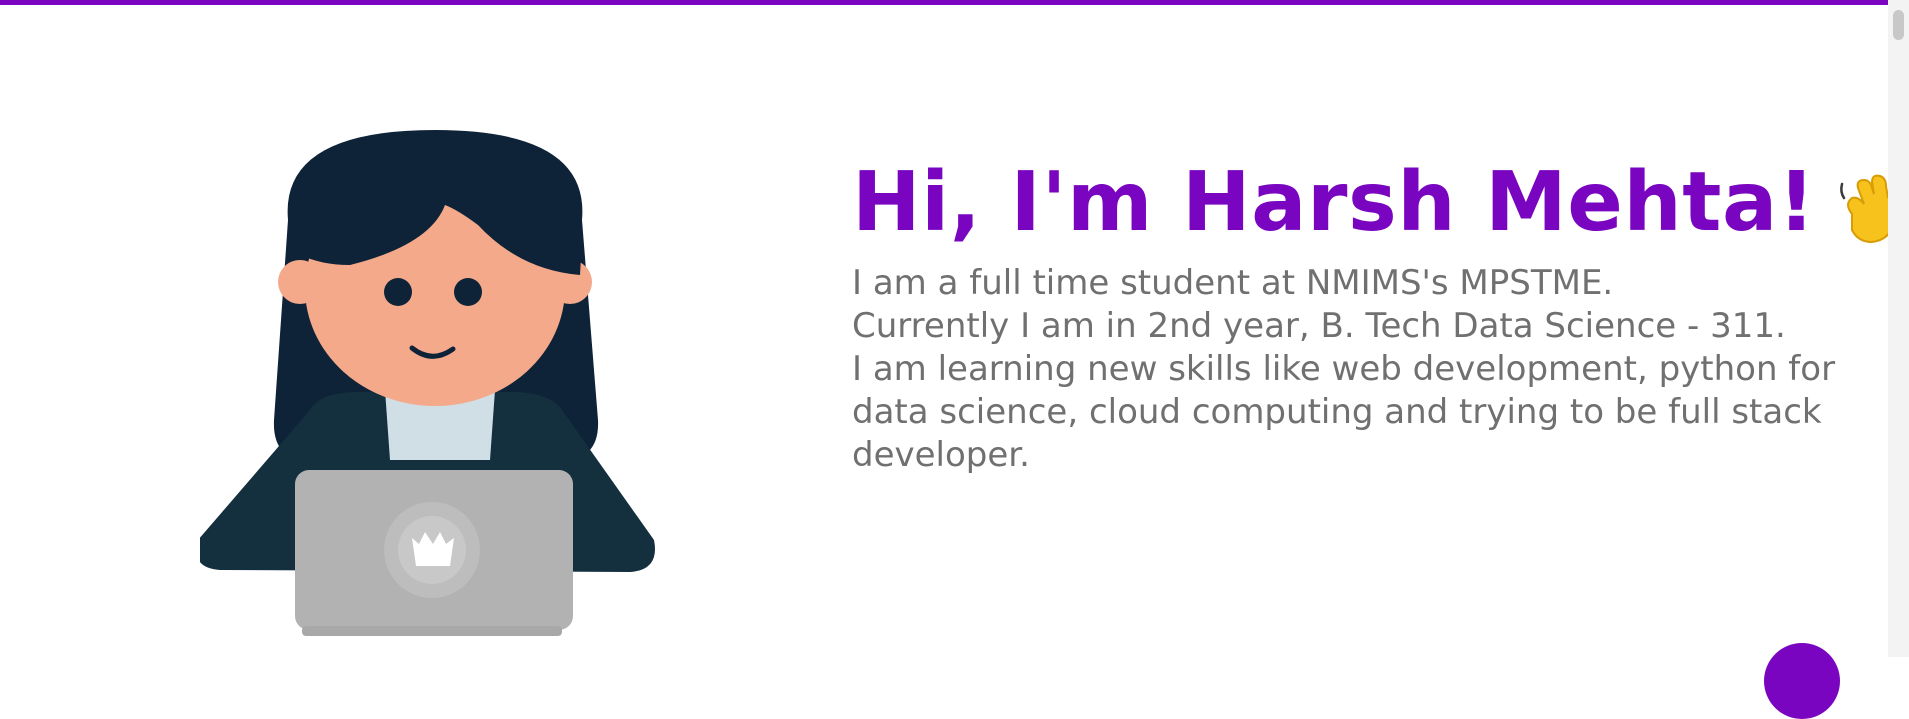  What do you see at coordinates (1898, 25) in the screenshot?
I see `scrollbar-thumb` at bounding box center [1898, 25].